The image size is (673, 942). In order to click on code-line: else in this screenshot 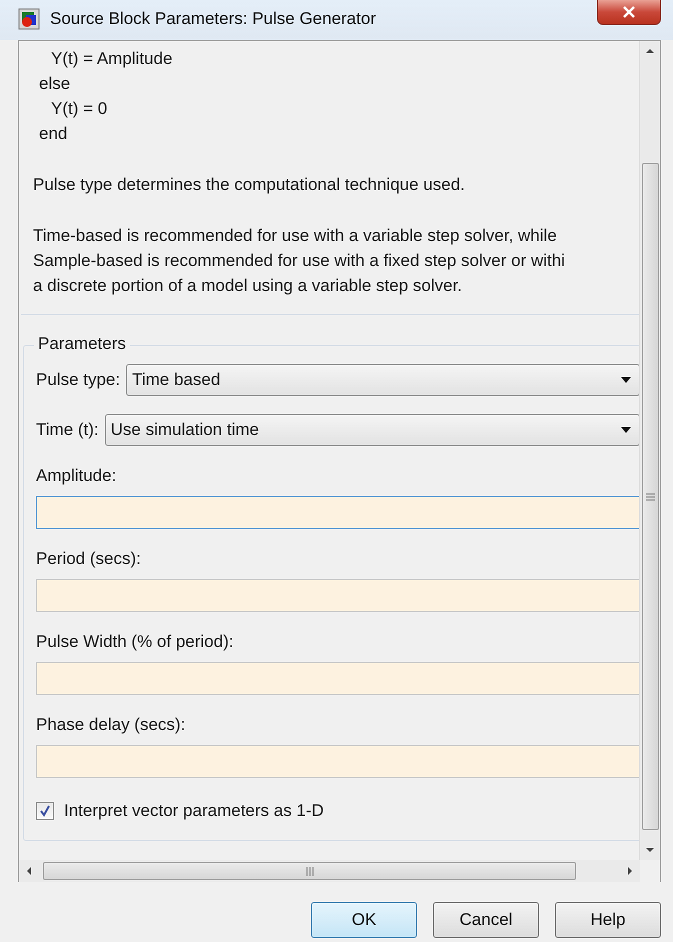, I will do `click(55, 84)`.